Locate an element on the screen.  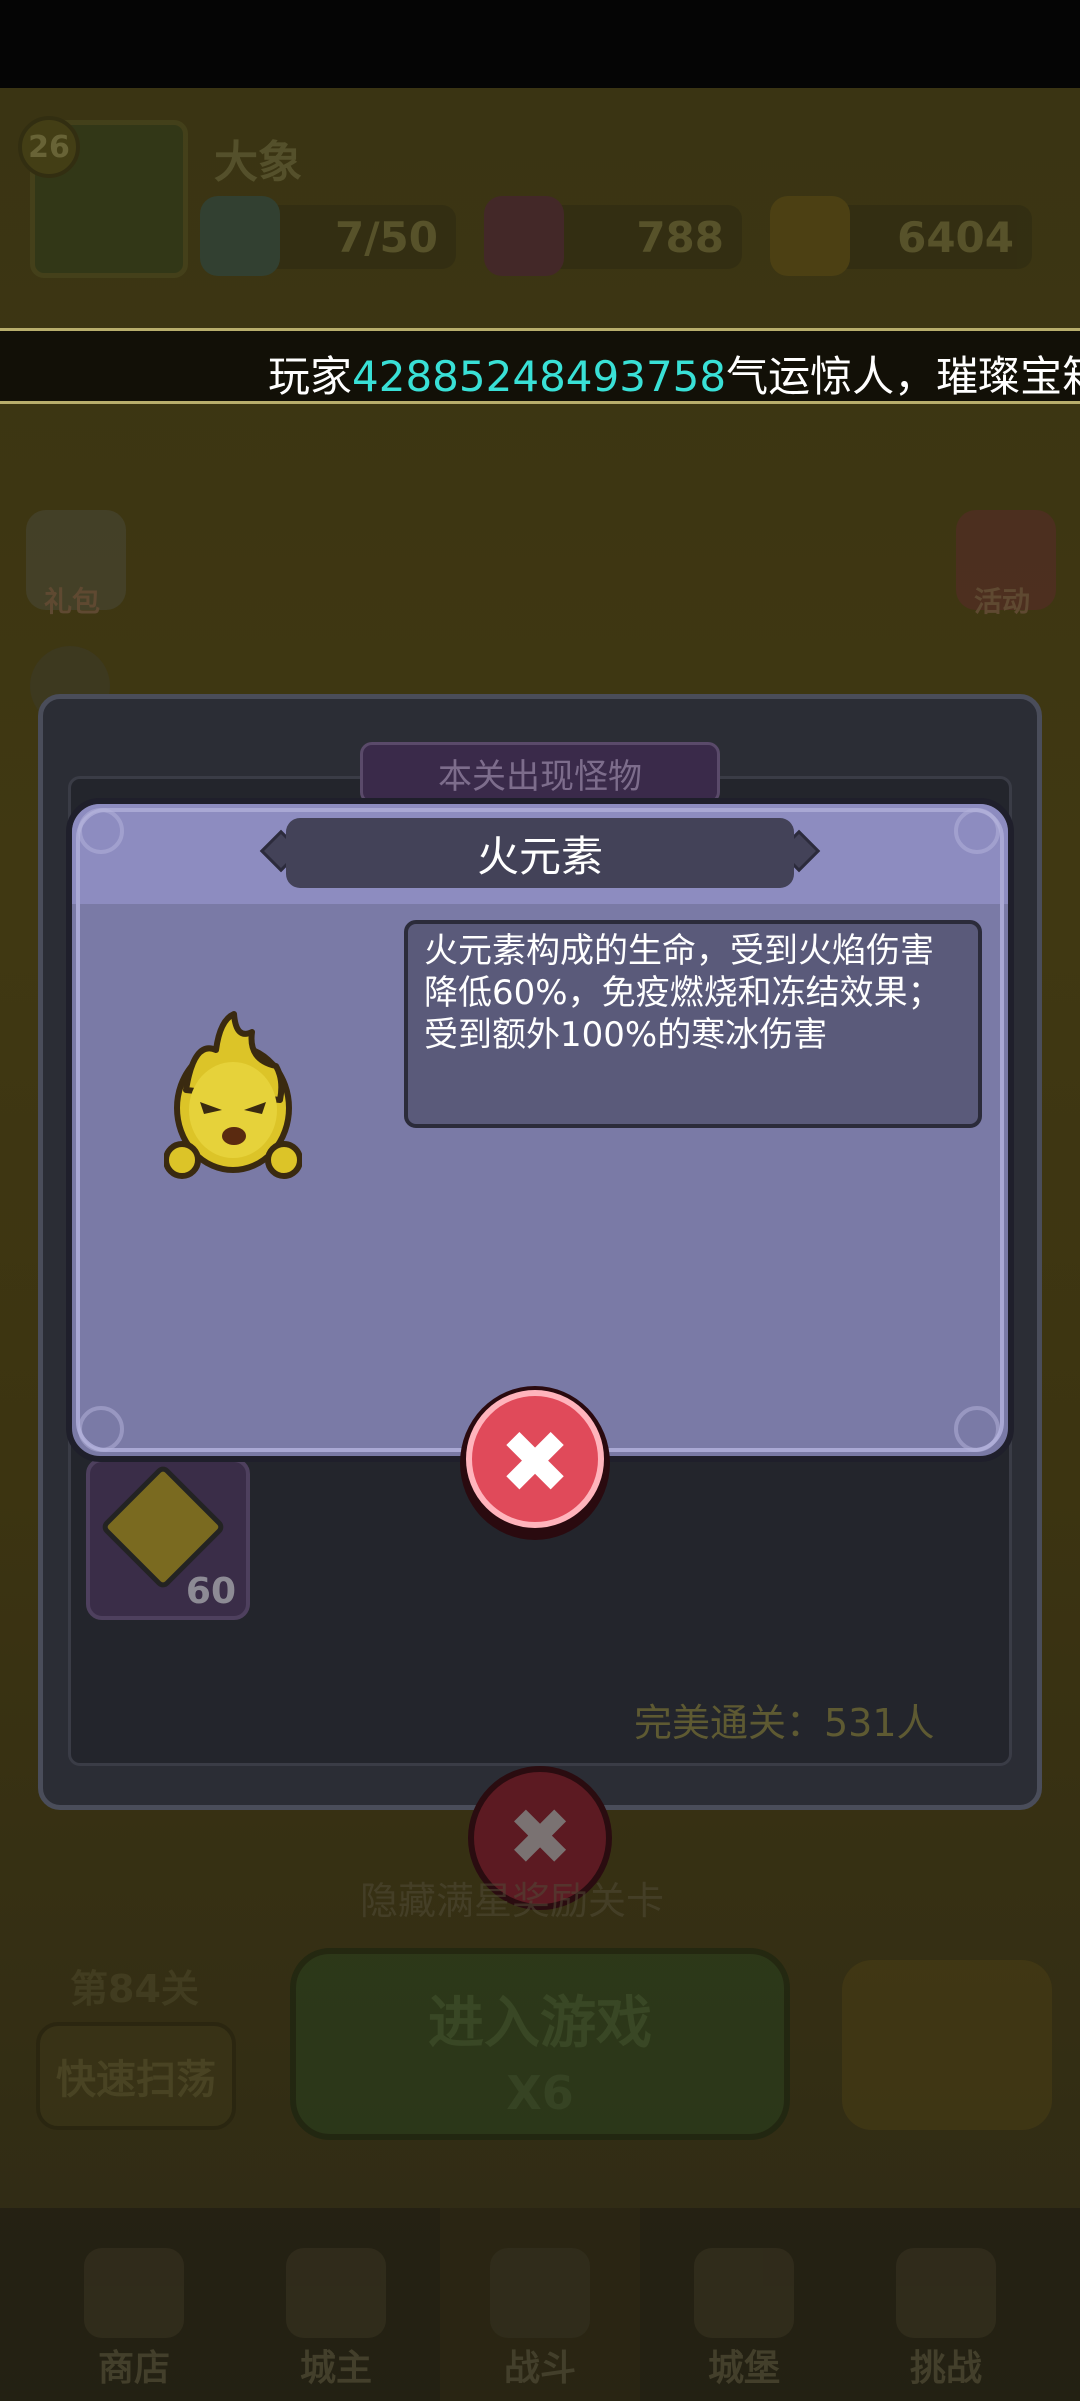
nav-shop-label: 商店 is located at coordinates (133, 2368).